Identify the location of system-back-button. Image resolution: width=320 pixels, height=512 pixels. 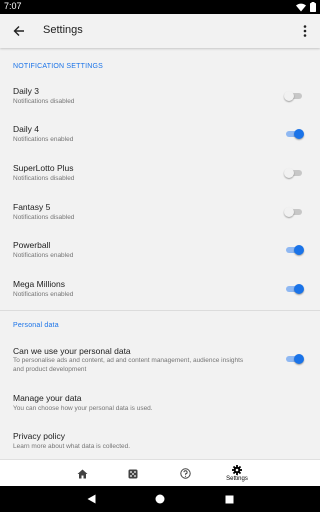
(91, 499).